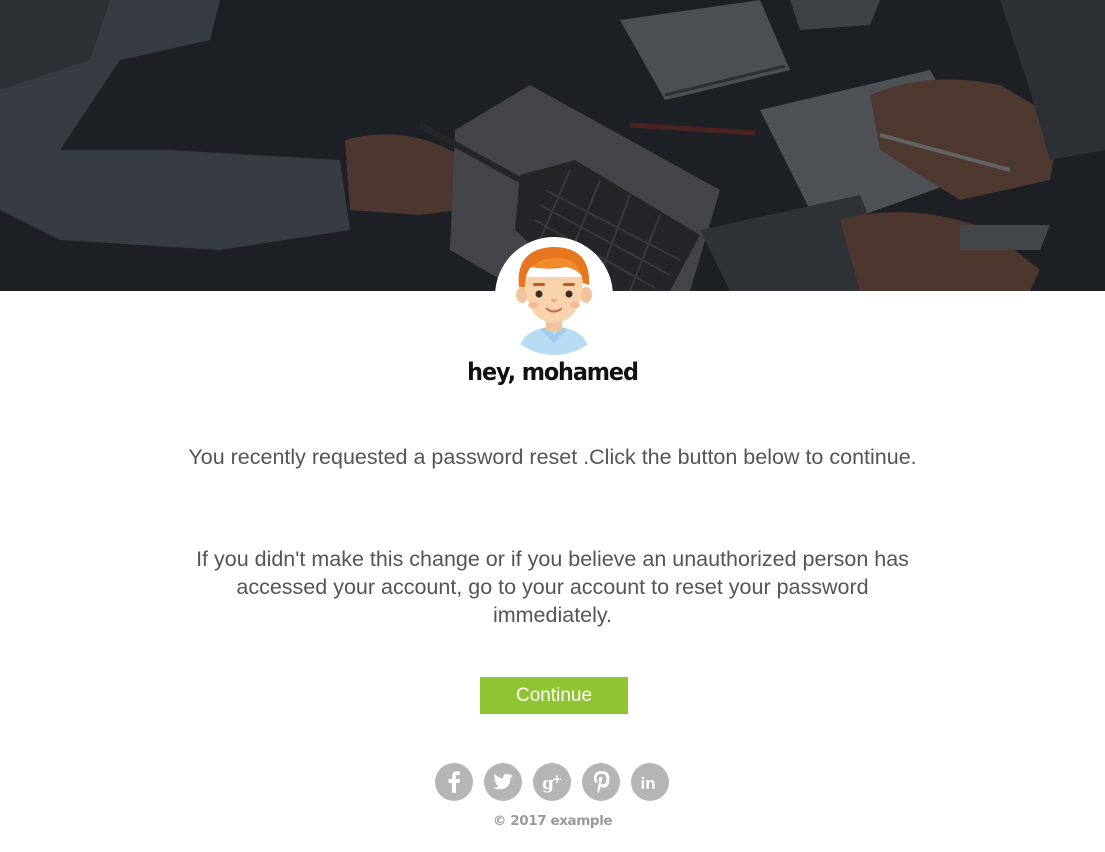 This screenshot has width=1105, height=852. What do you see at coordinates (503, 782) in the screenshot?
I see `twitter-icon` at bounding box center [503, 782].